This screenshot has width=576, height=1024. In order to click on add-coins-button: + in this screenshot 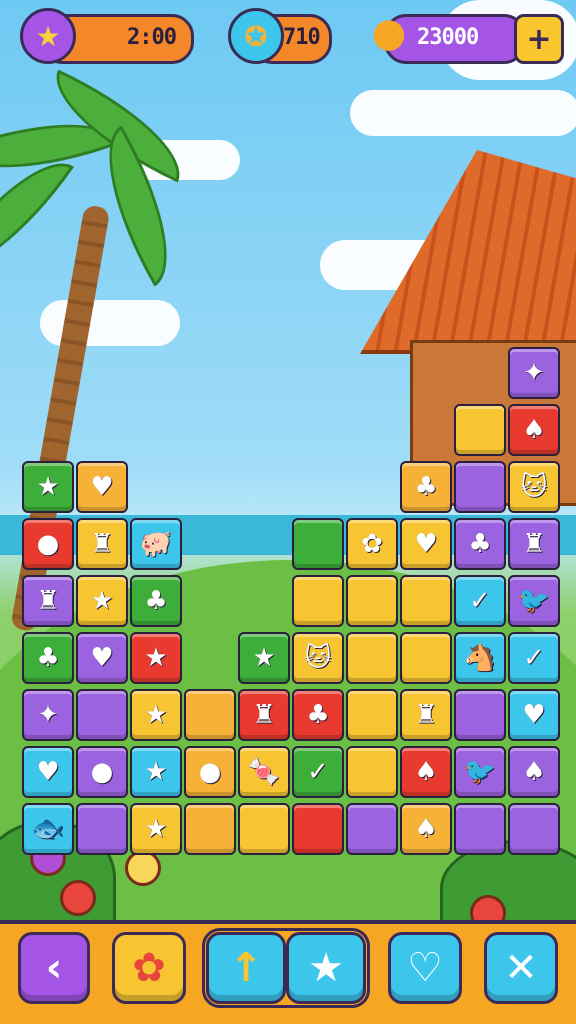, I will do `click(539, 39)`.